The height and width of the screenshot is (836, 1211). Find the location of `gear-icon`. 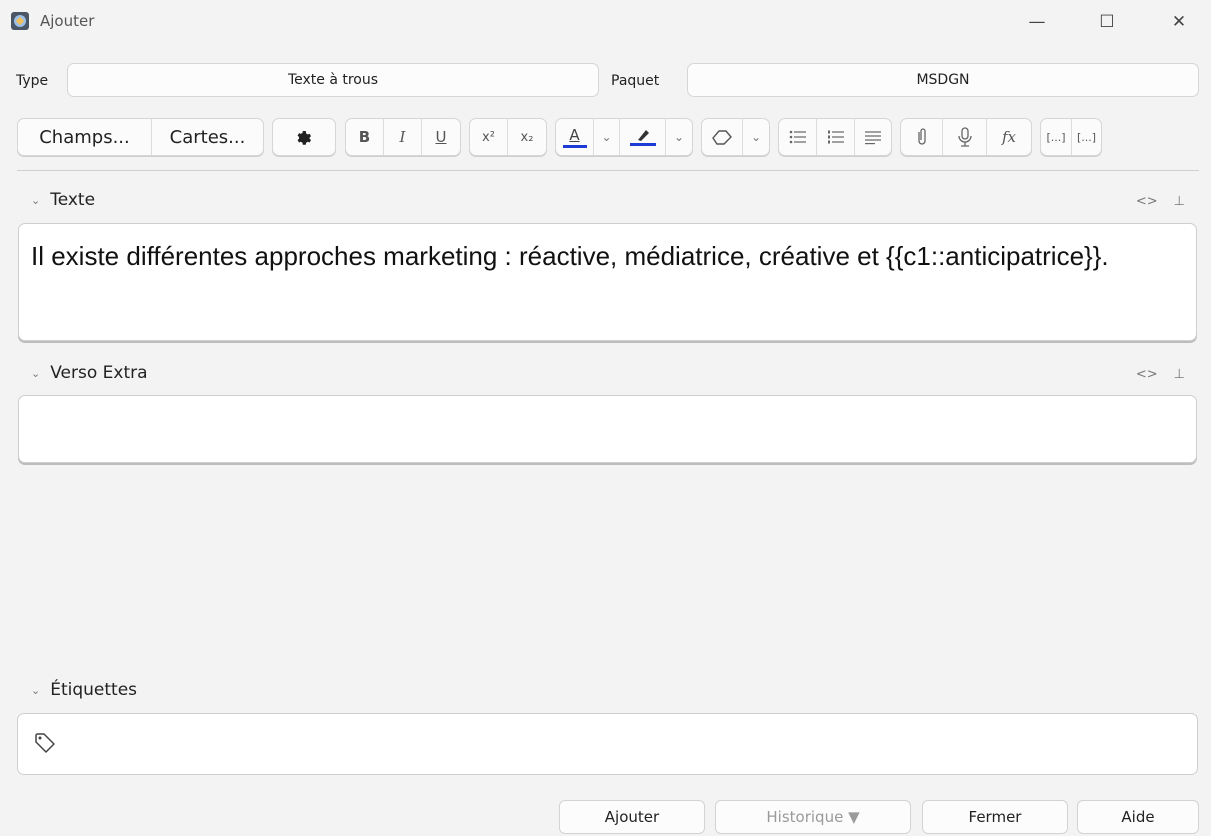

gear-icon is located at coordinates (304, 138).